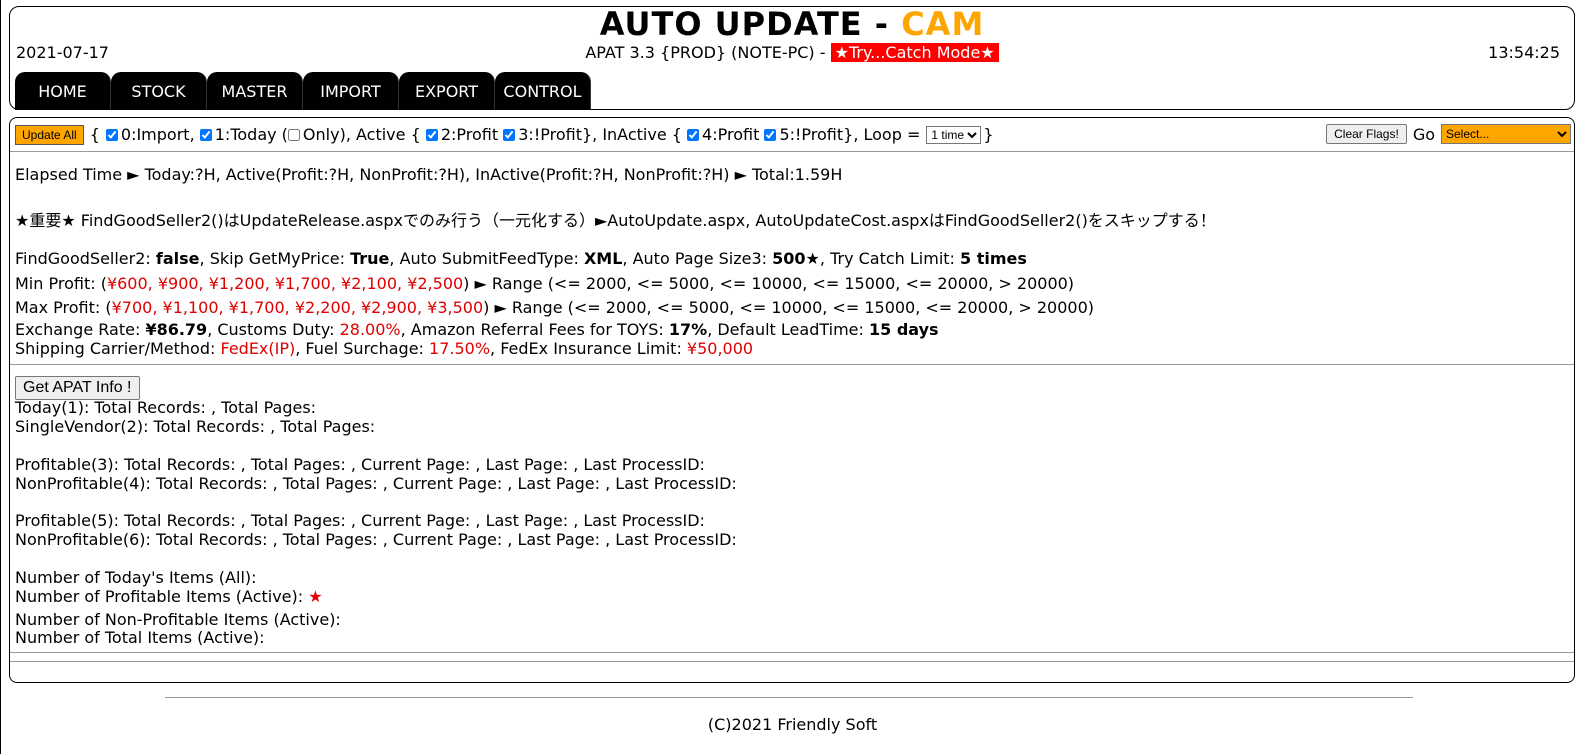 Image resolution: width=1585 pixels, height=754 pixels. I want to click on num-profitable-items: Number of Profitable Items (Active): ★, so click(169, 596).